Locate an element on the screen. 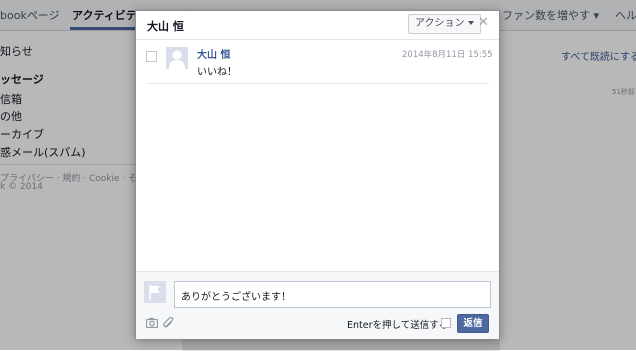 The image size is (636, 351). reply-input-value: ありがとうございます！ is located at coordinates (236, 297).